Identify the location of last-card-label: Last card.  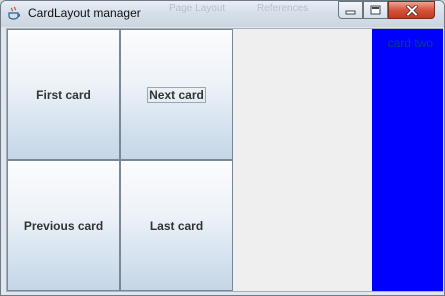
(176, 225).